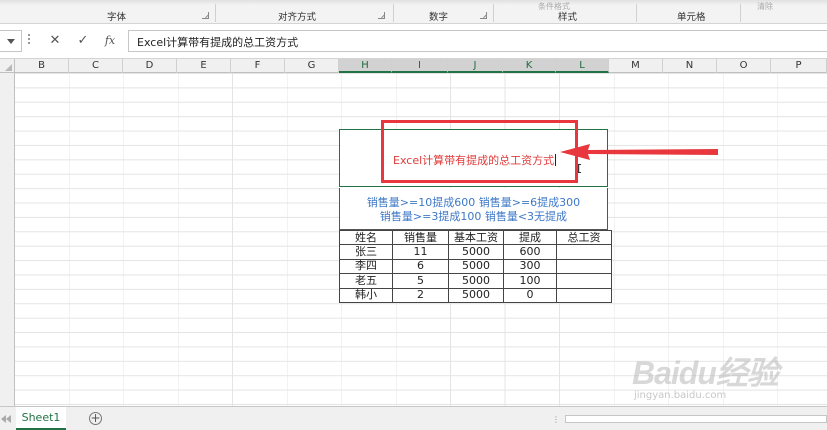 This screenshot has height=430, width=827. I want to click on alignment-dialog-launcher-icon, so click(381, 15).